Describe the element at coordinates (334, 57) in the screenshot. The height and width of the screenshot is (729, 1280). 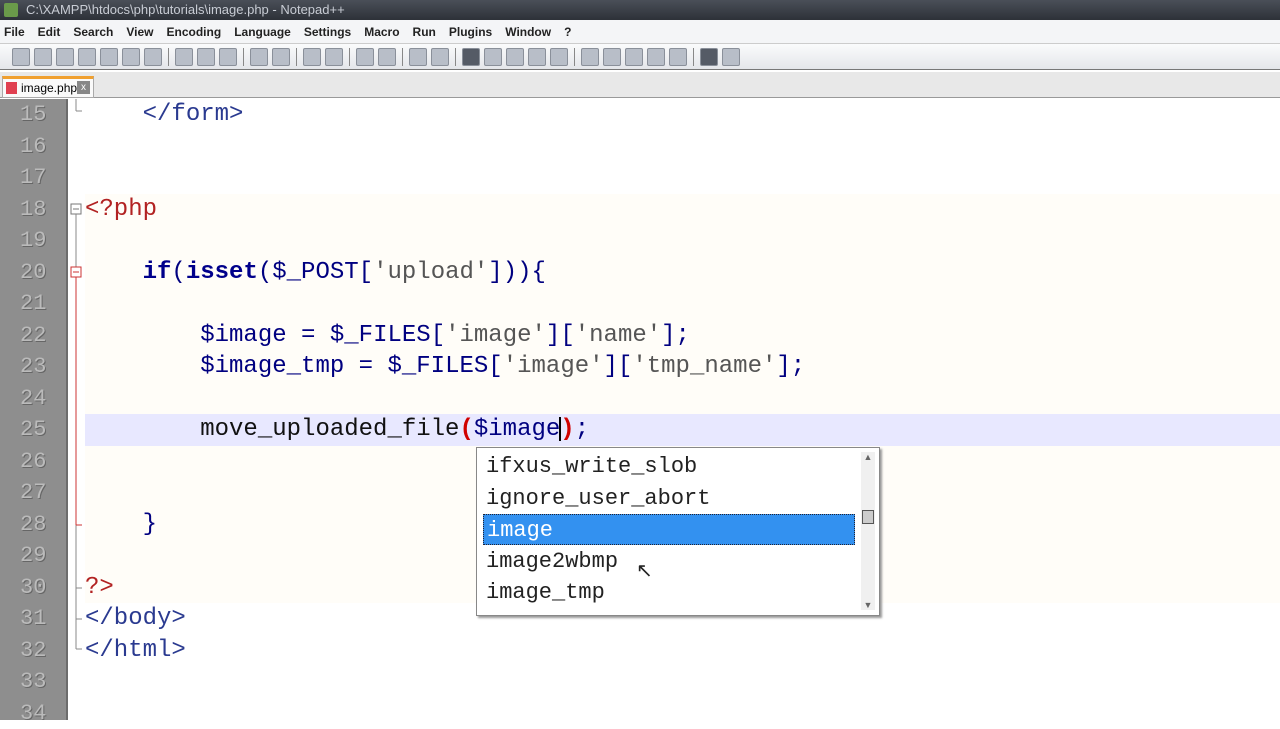
I see `replace-icon` at that location.